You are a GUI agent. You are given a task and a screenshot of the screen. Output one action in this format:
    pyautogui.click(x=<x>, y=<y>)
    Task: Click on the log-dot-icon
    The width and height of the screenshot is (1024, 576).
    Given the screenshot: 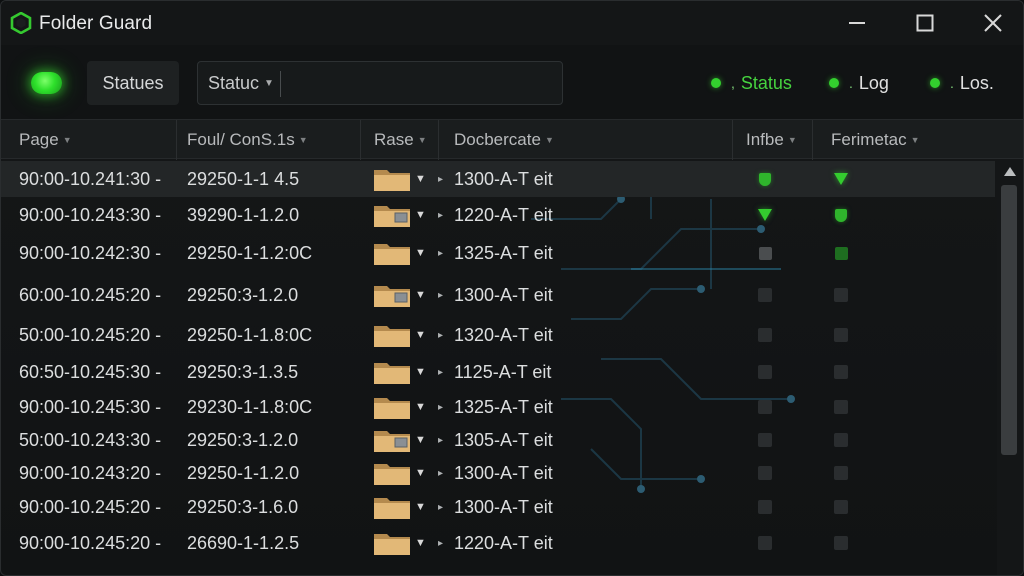 What is the action you would take?
    pyautogui.click(x=834, y=83)
    